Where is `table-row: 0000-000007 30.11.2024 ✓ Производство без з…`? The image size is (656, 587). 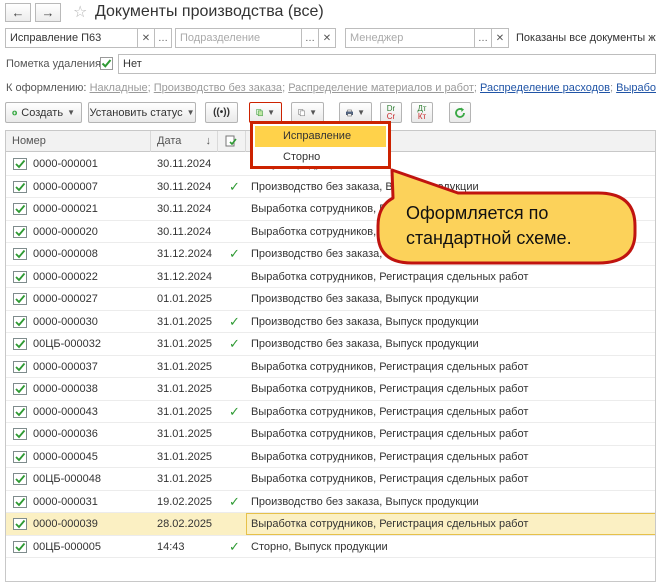
table-row: 0000-000007 30.11.2024 ✓ Производство без з… is located at coordinates (330, 187).